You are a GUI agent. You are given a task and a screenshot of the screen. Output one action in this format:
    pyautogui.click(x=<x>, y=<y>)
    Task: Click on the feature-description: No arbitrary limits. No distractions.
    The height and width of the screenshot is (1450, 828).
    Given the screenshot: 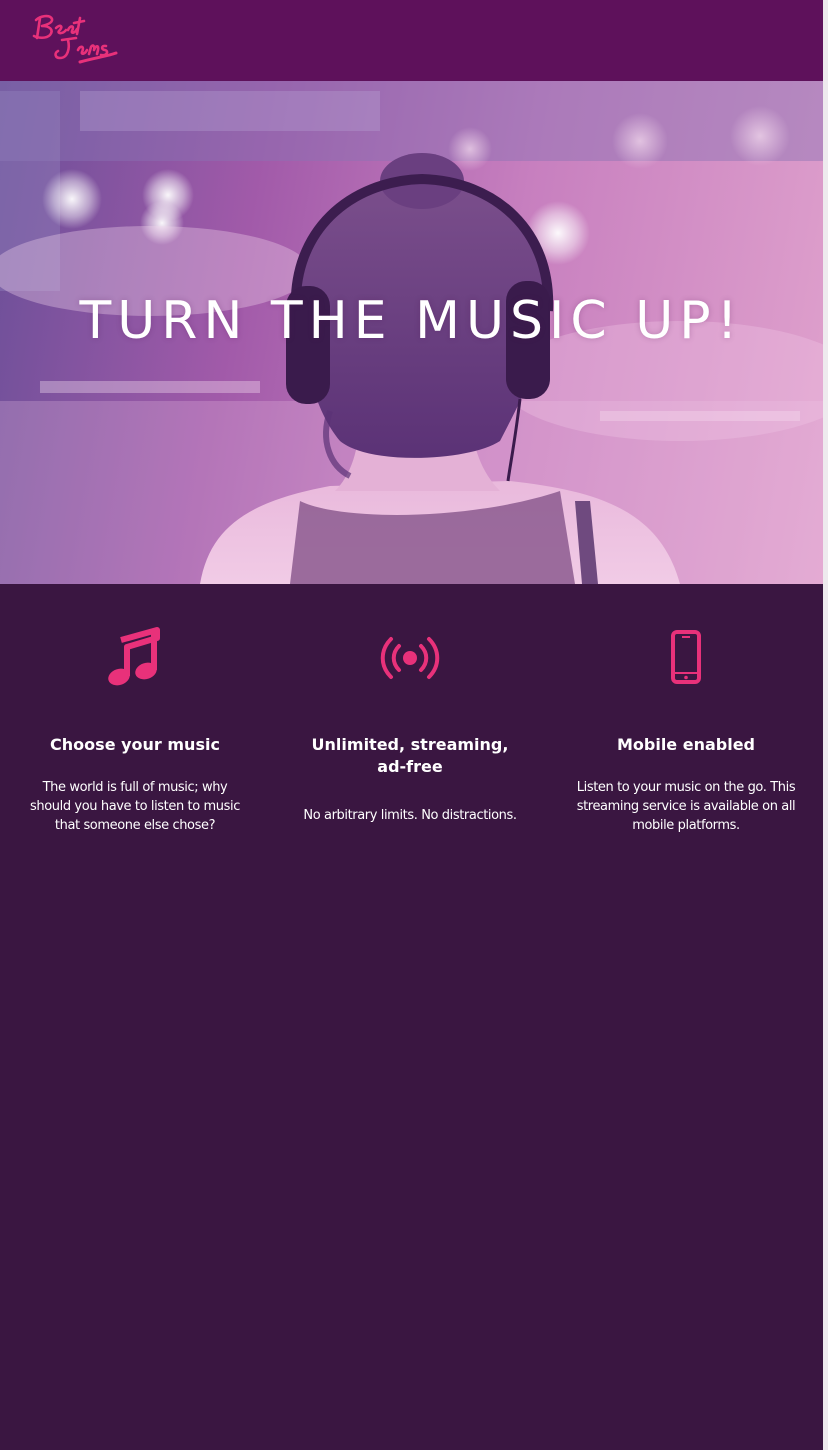 What is the action you would take?
    pyautogui.click(x=410, y=815)
    